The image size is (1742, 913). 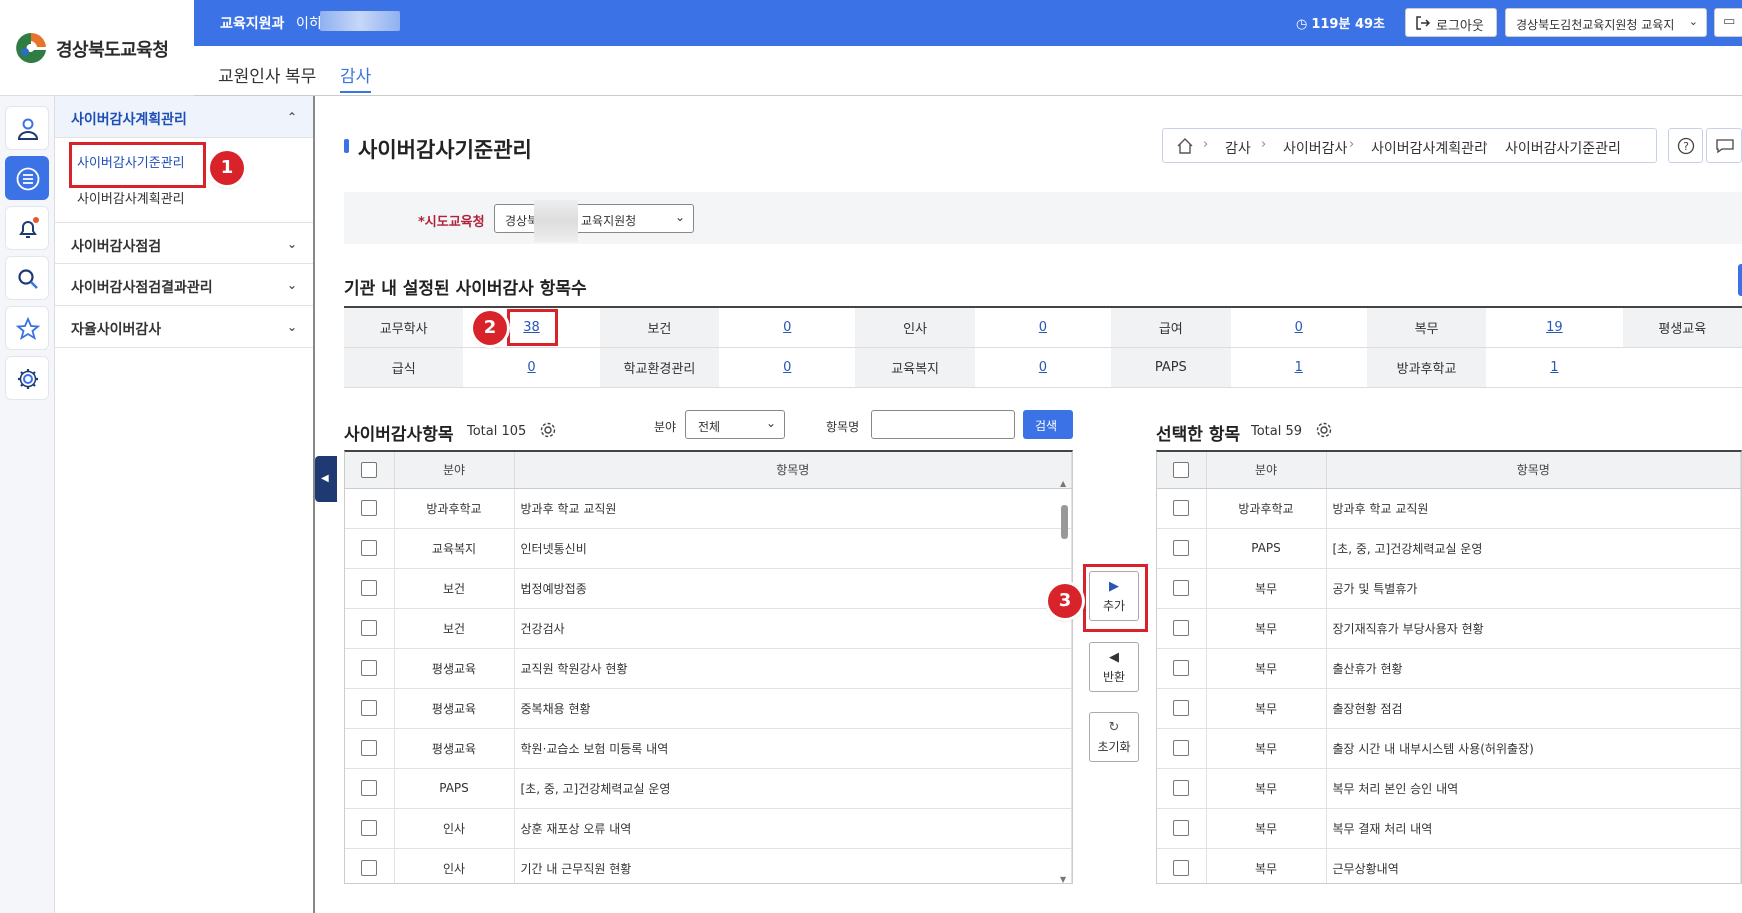 I want to click on table-row: 인사 상훈 재포상 오류 내역, so click(x=708, y=828).